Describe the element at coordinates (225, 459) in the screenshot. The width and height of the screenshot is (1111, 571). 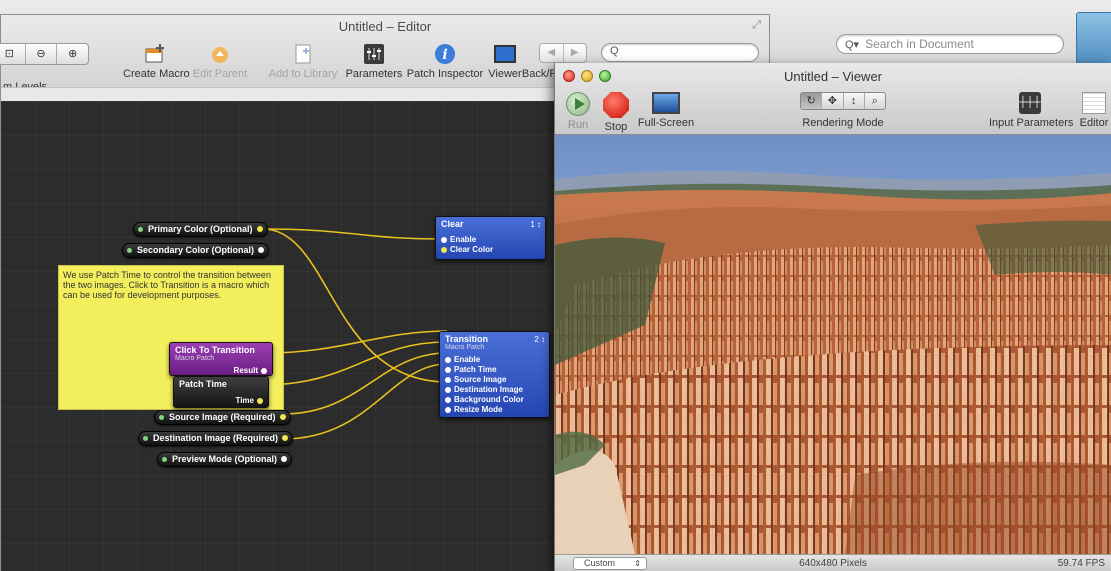
I see `published-input-preview-mode: Preview Mode (Optional)` at that location.